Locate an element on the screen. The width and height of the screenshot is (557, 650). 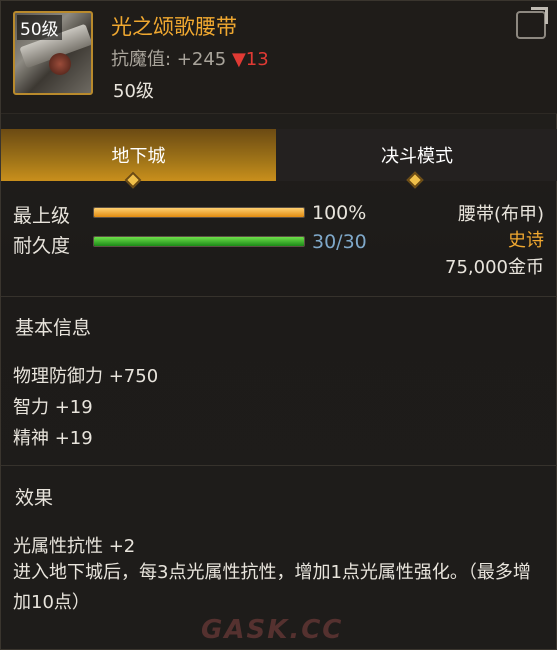
grade-bar is located at coordinates (199, 212).